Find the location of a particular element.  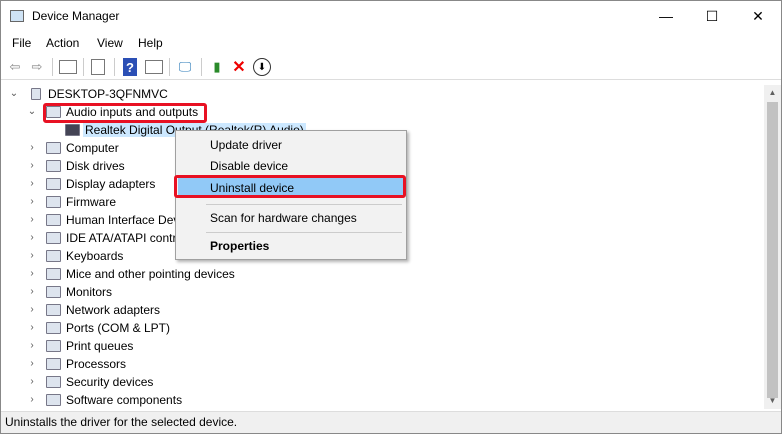

properties-icon is located at coordinates (68, 67).